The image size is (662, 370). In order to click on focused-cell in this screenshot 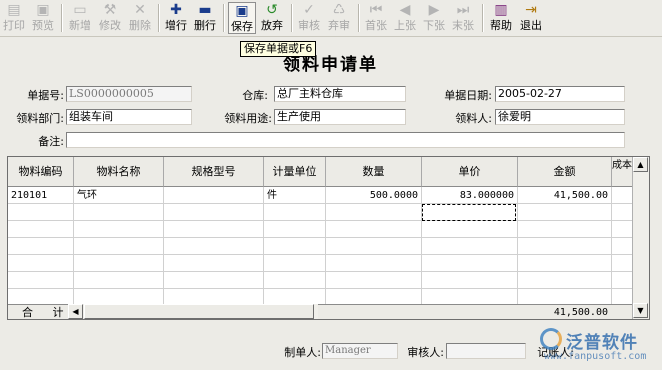, I will do `click(469, 212)`.